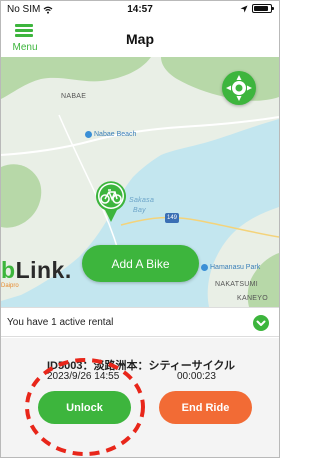 The height and width of the screenshot is (458, 320). Describe the element at coordinates (142, 200) in the screenshot. I see `map-label-bay-1: Sakasa` at that location.